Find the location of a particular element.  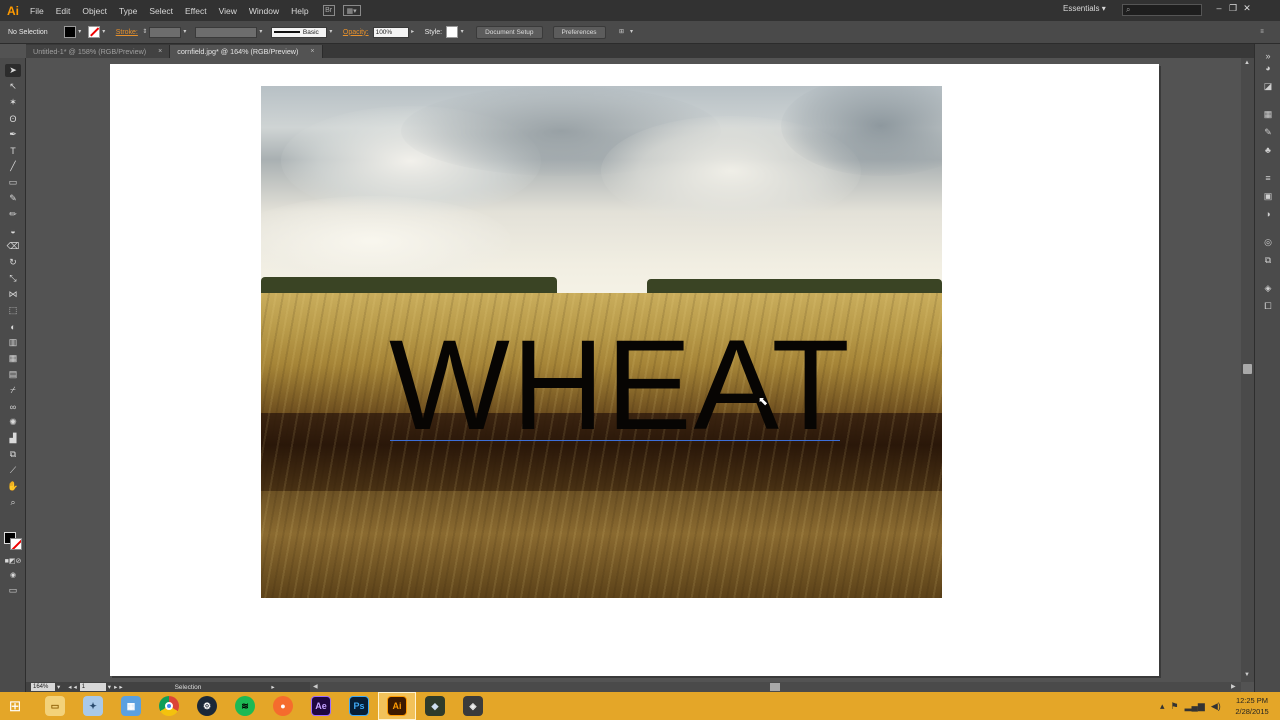

menu-window: Window is located at coordinates (264, 11).